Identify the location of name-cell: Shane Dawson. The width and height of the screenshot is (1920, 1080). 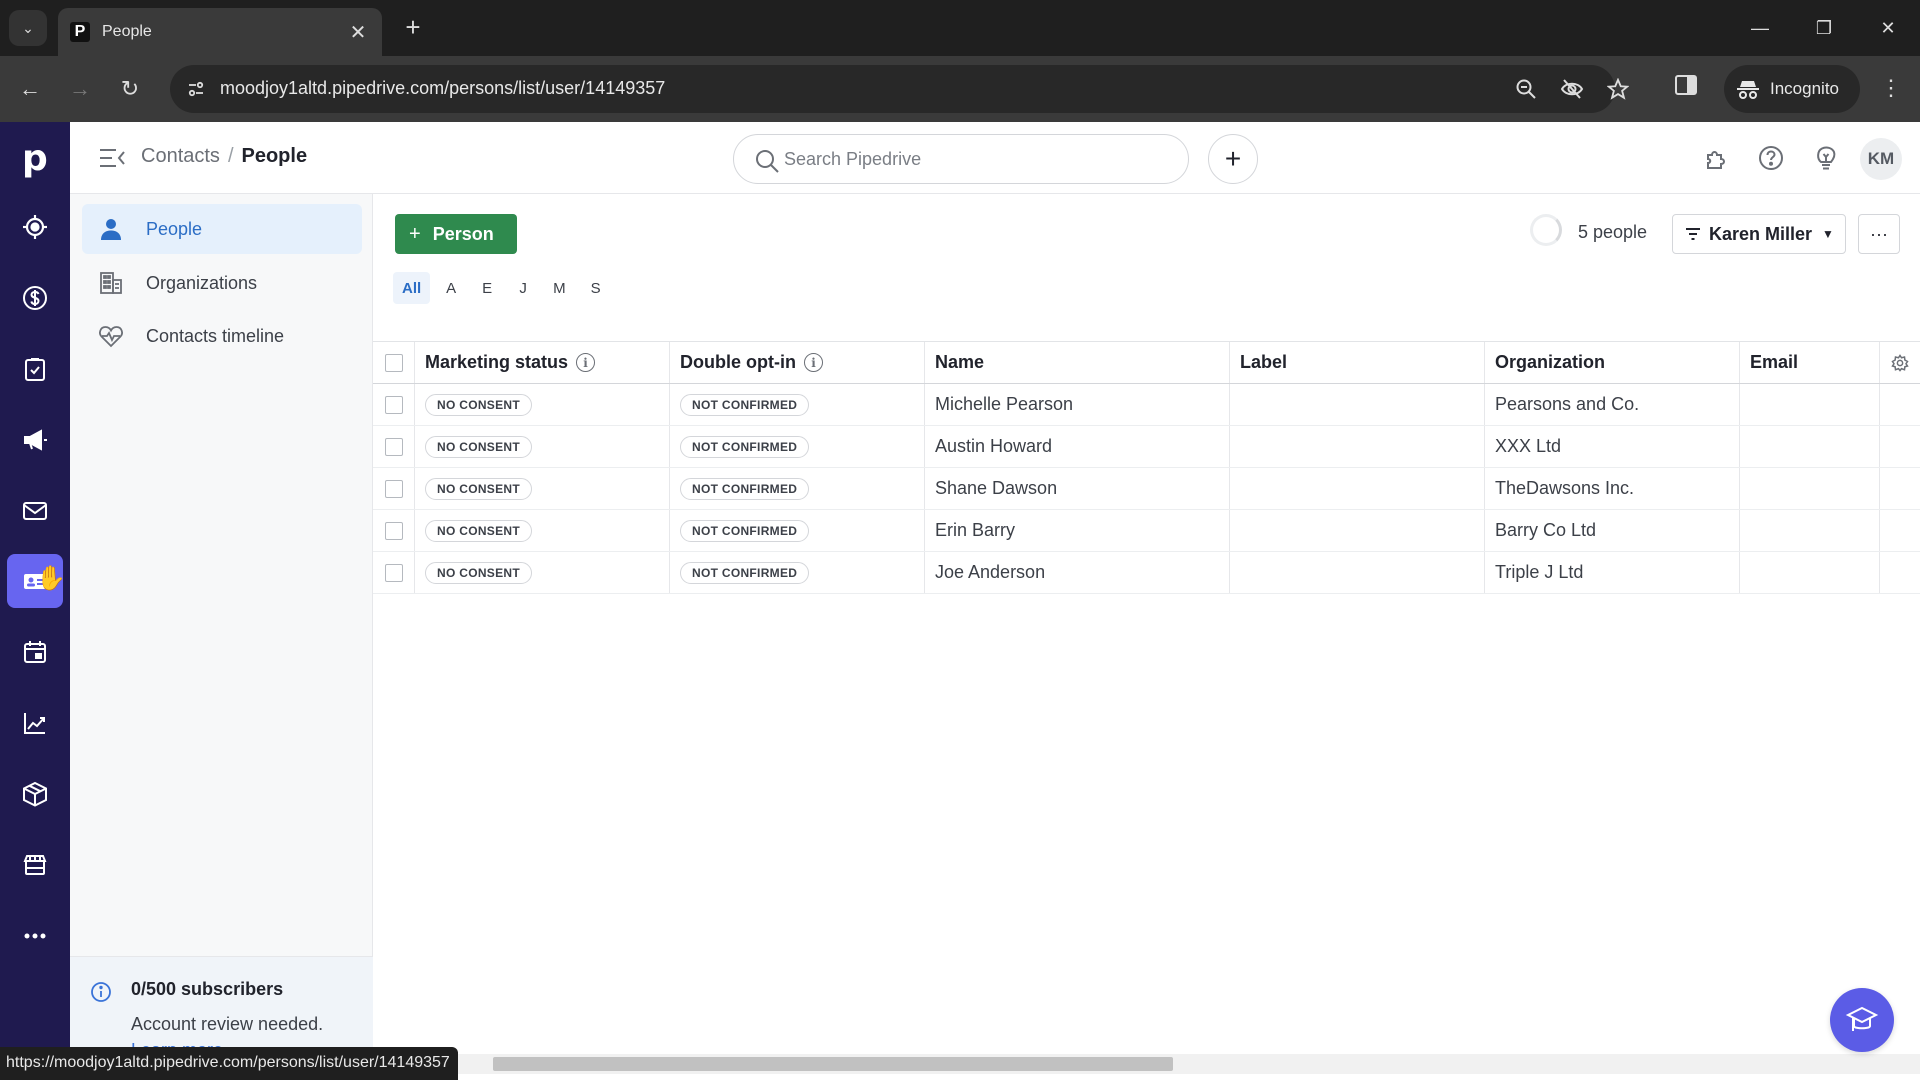
(1077, 488).